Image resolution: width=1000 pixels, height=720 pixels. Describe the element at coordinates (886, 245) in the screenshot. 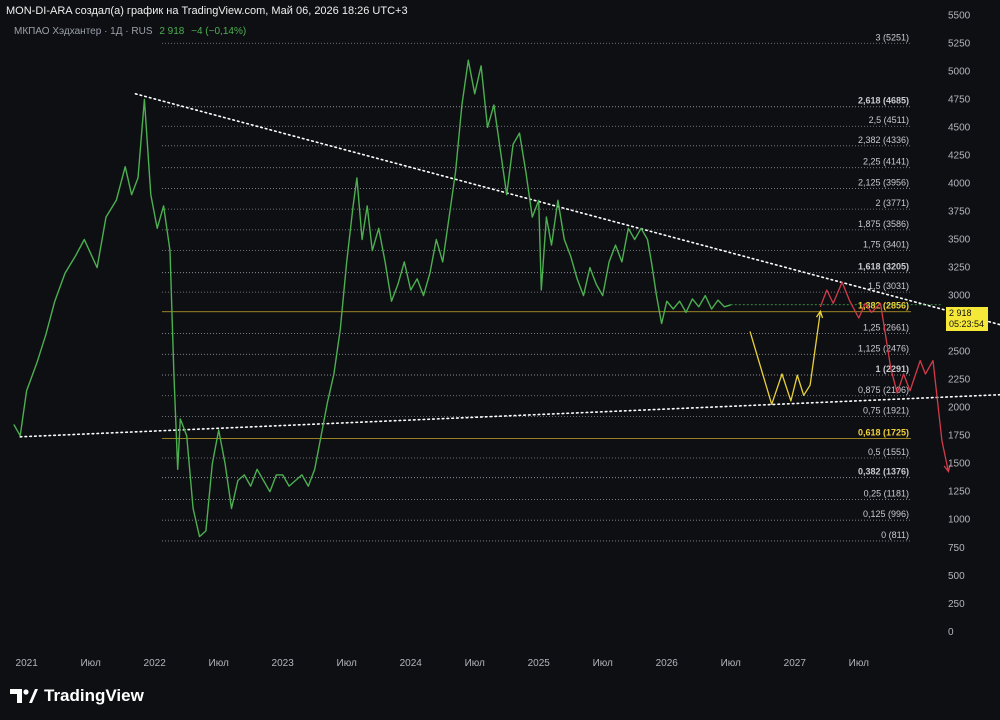

I see `fib-level-label: 1,75 (3401)` at that location.